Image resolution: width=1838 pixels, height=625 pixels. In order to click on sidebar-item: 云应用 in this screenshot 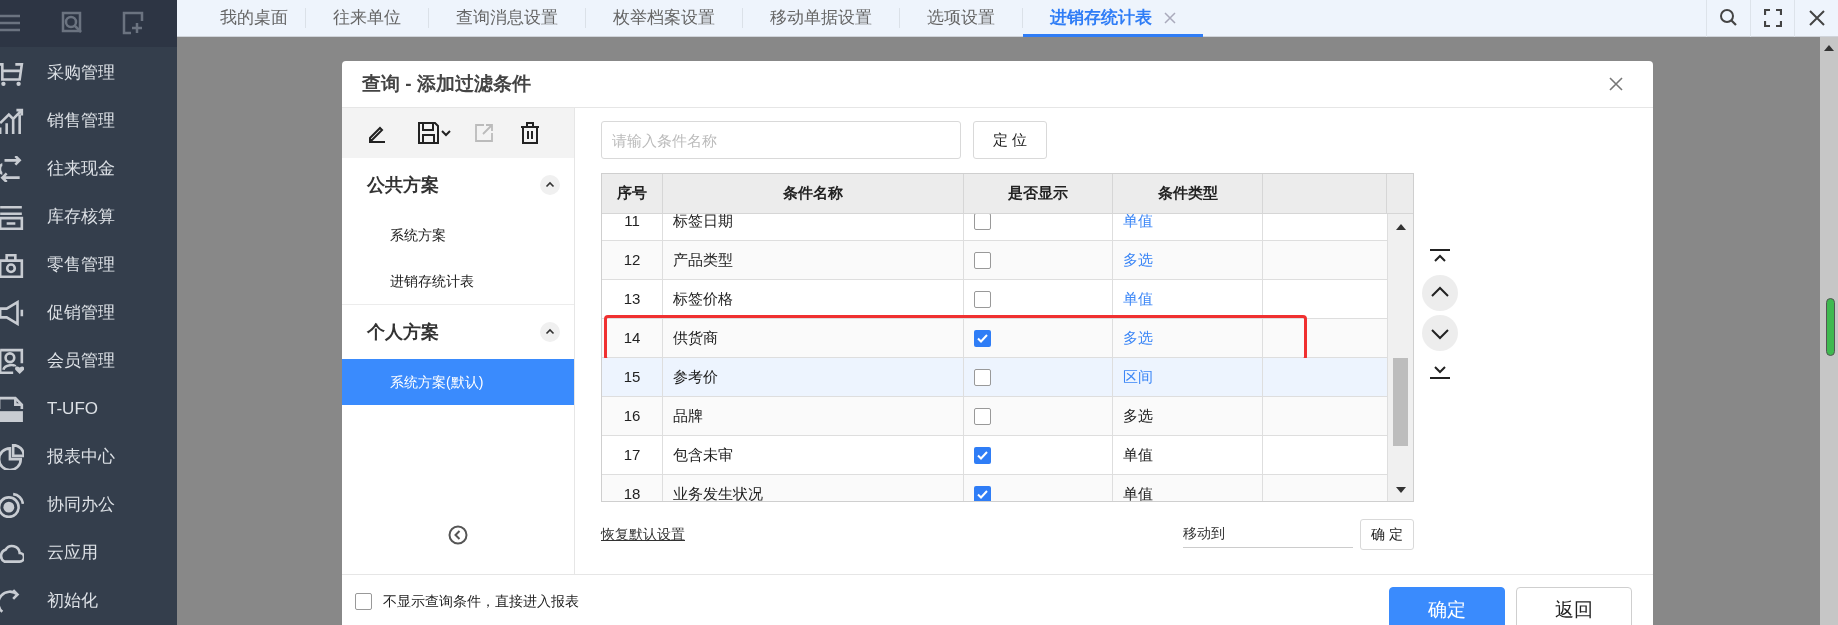, I will do `click(72, 553)`.